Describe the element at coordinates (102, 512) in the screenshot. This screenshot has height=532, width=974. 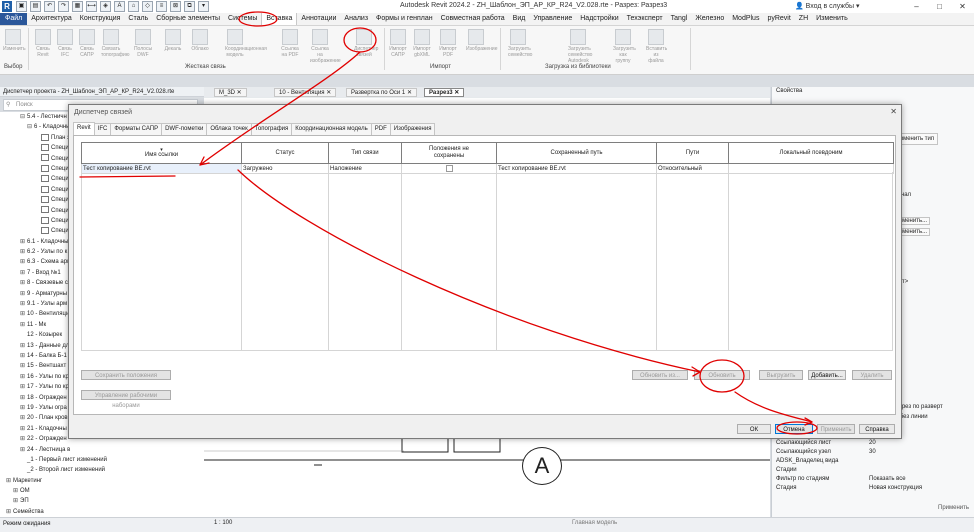
I see `tree-item: ⊞ Семейства` at that location.